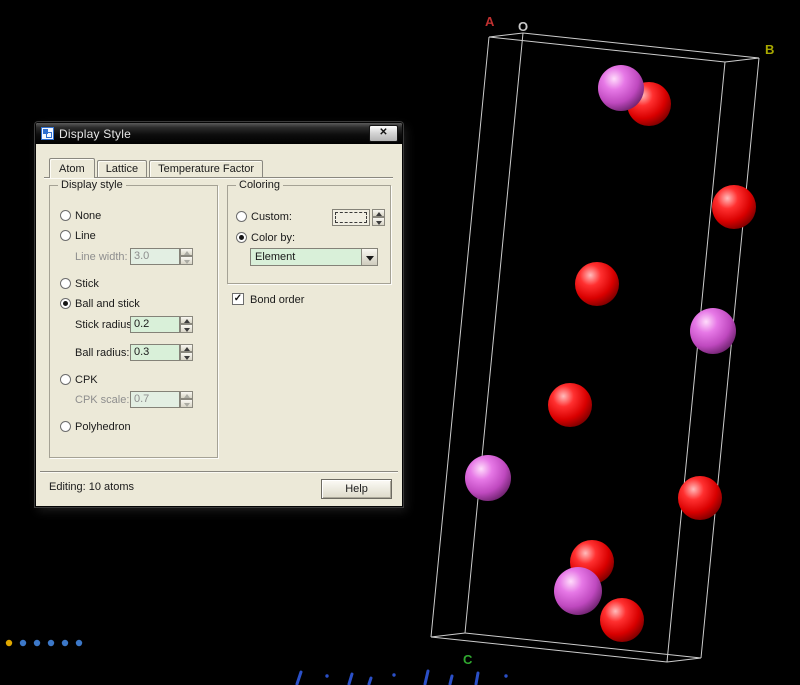 The image size is (800, 685). I want to click on radio-none-label: None, so click(88, 216).